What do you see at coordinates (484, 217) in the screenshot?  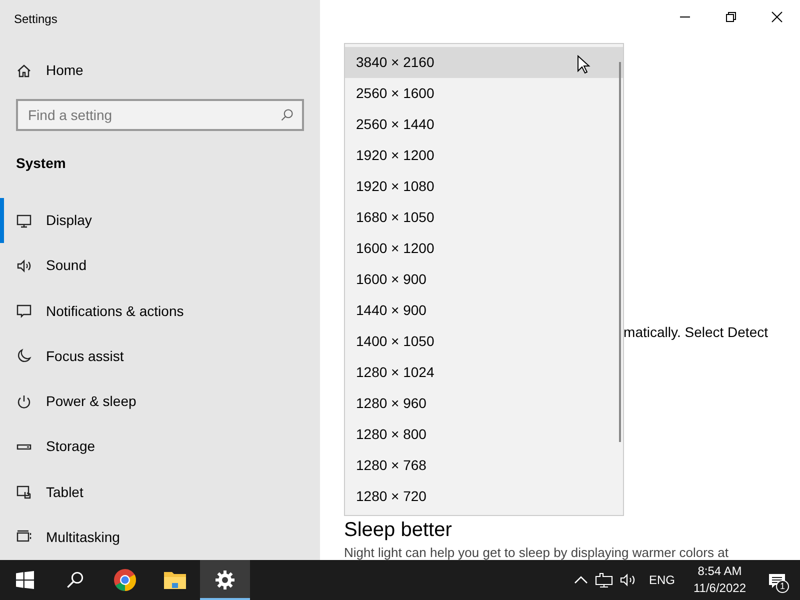 I see `resolution-option: 1680 × 1050` at bounding box center [484, 217].